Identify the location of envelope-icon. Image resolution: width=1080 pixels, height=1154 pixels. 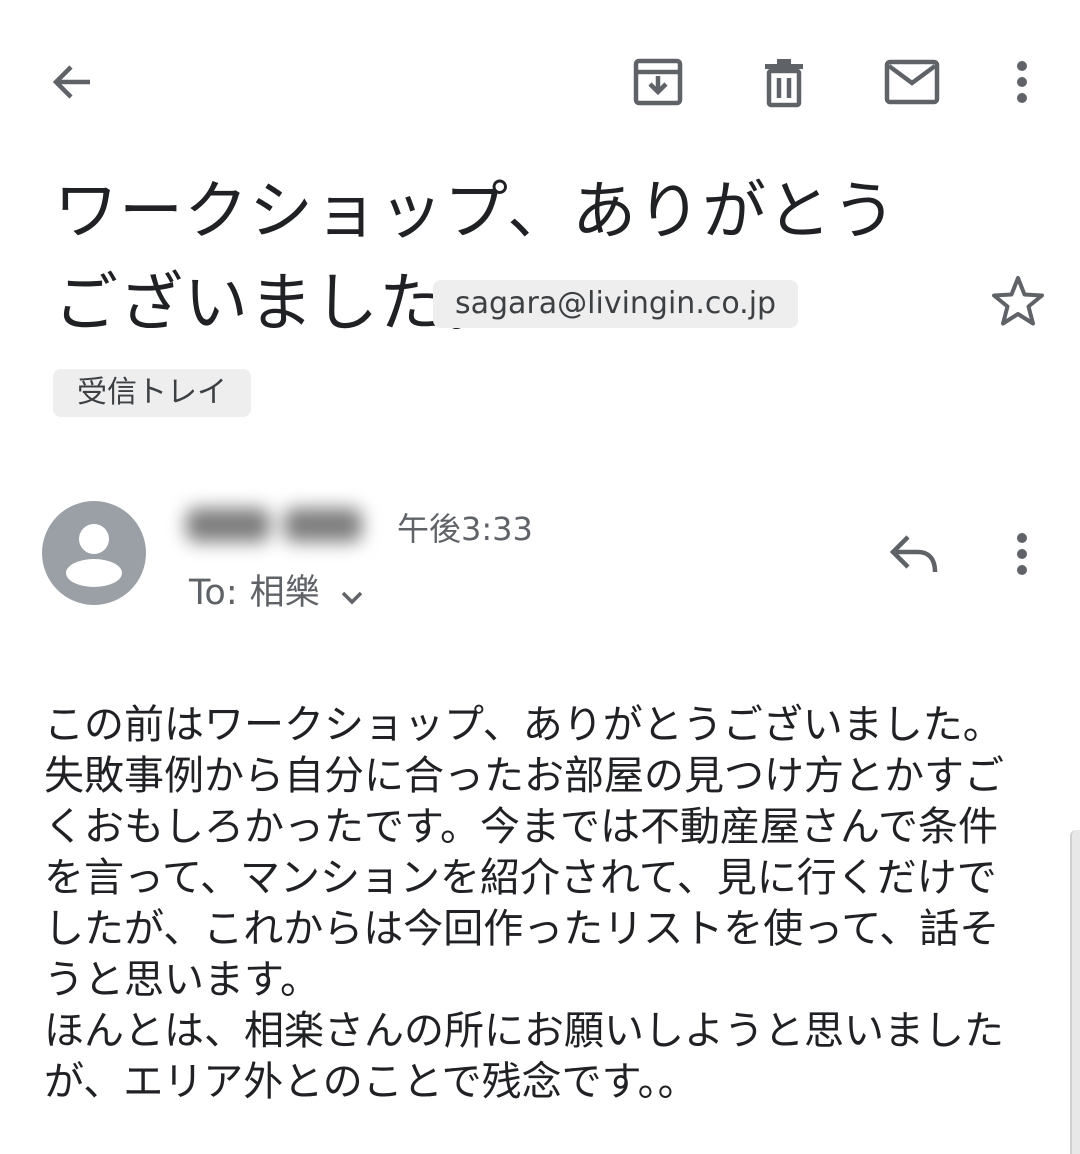
(912, 82).